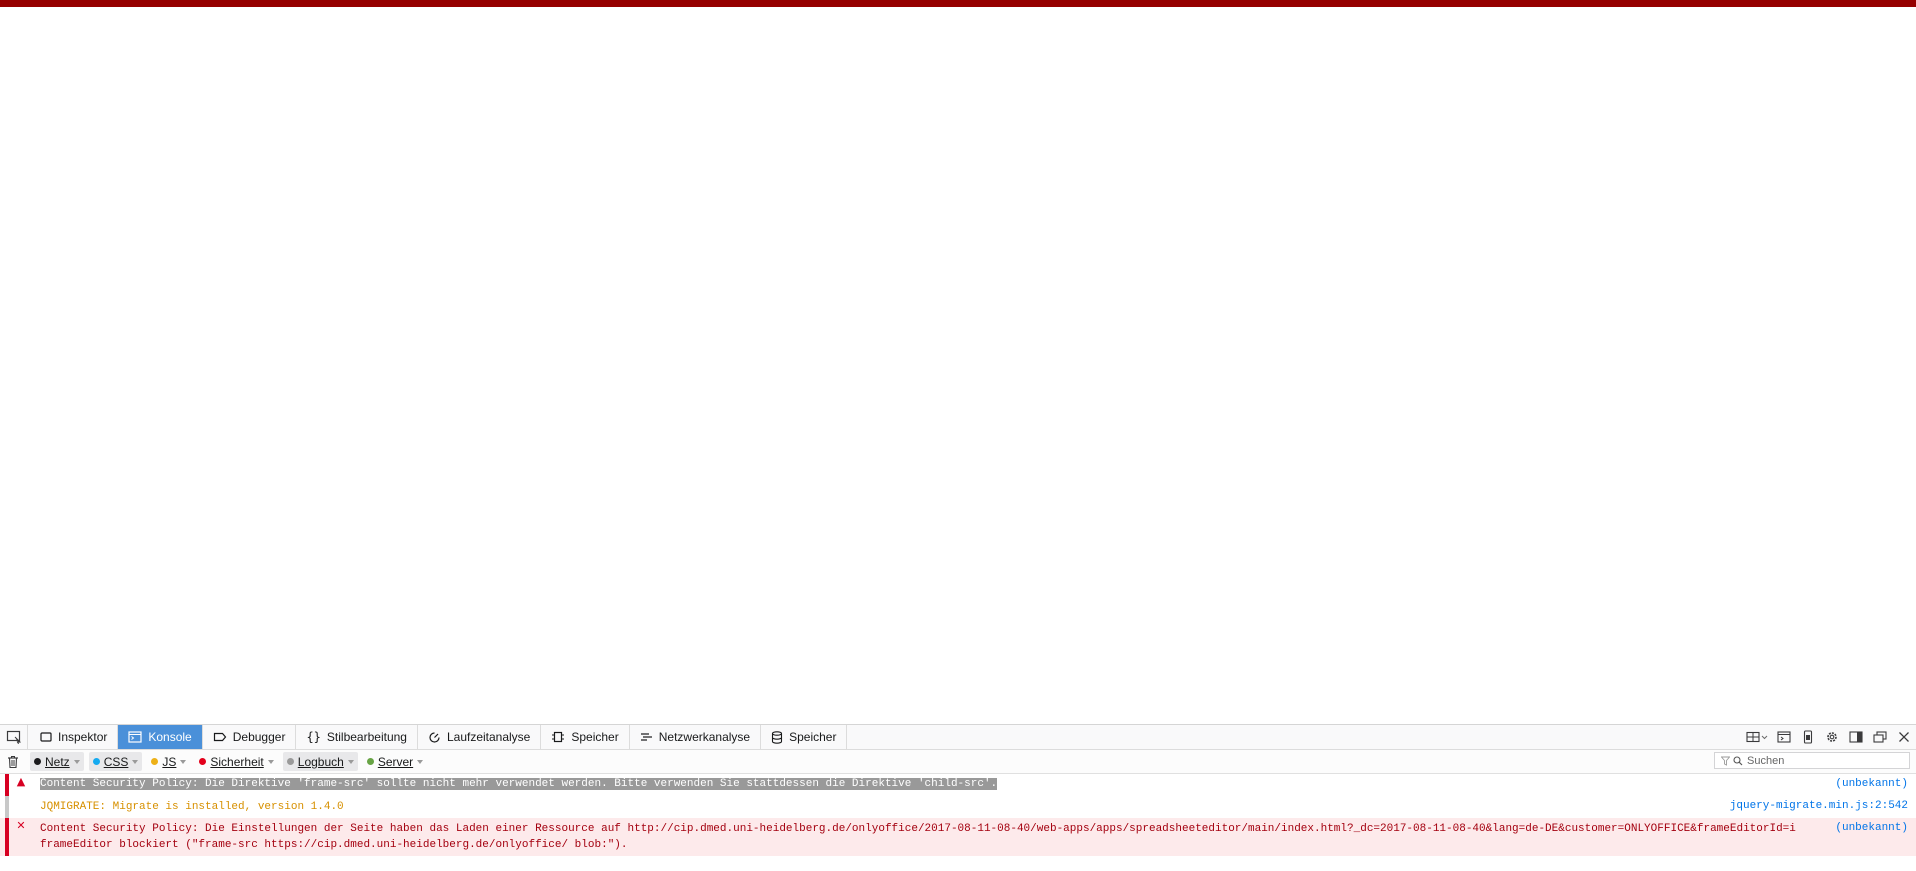  I want to click on error-close-icon: ✕, so click(21, 825).